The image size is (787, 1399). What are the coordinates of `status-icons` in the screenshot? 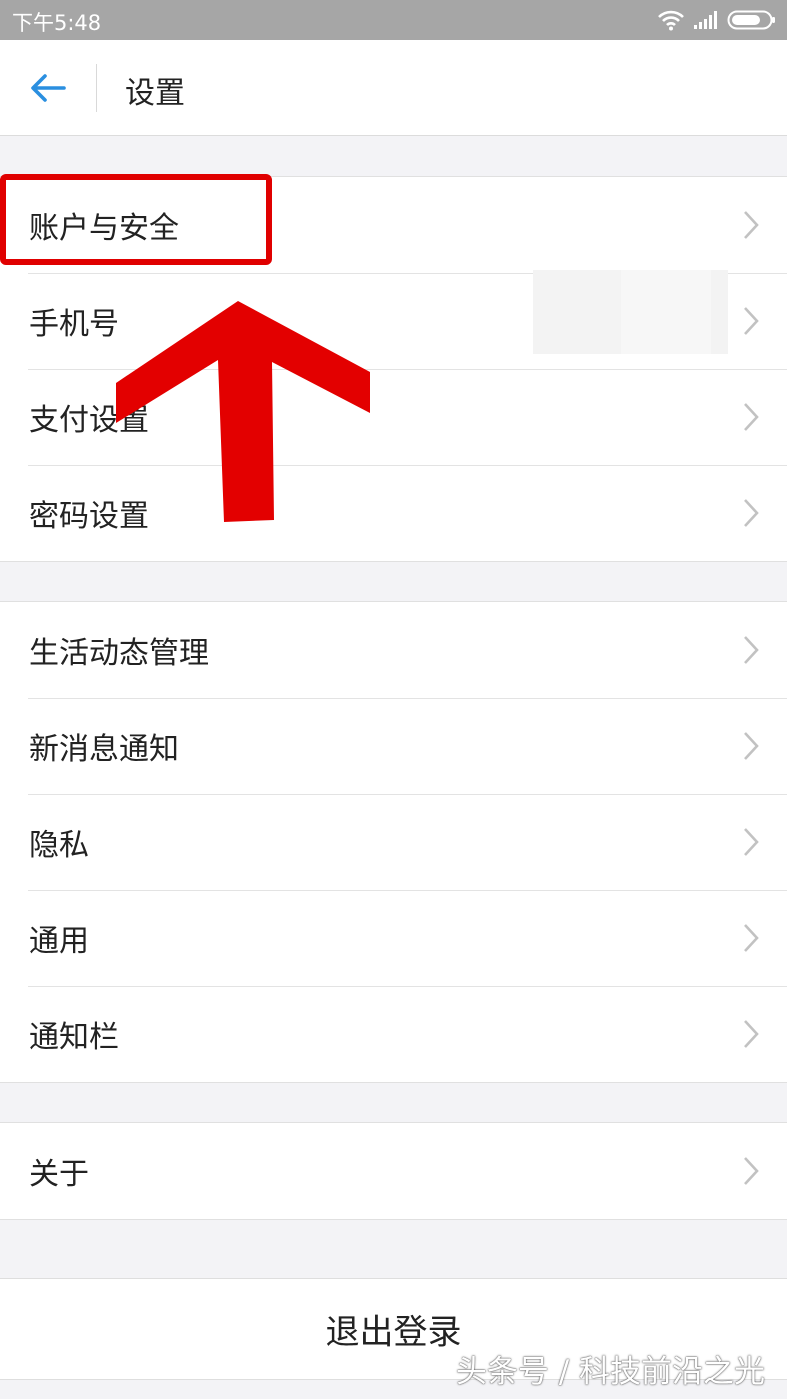 It's located at (717, 20).